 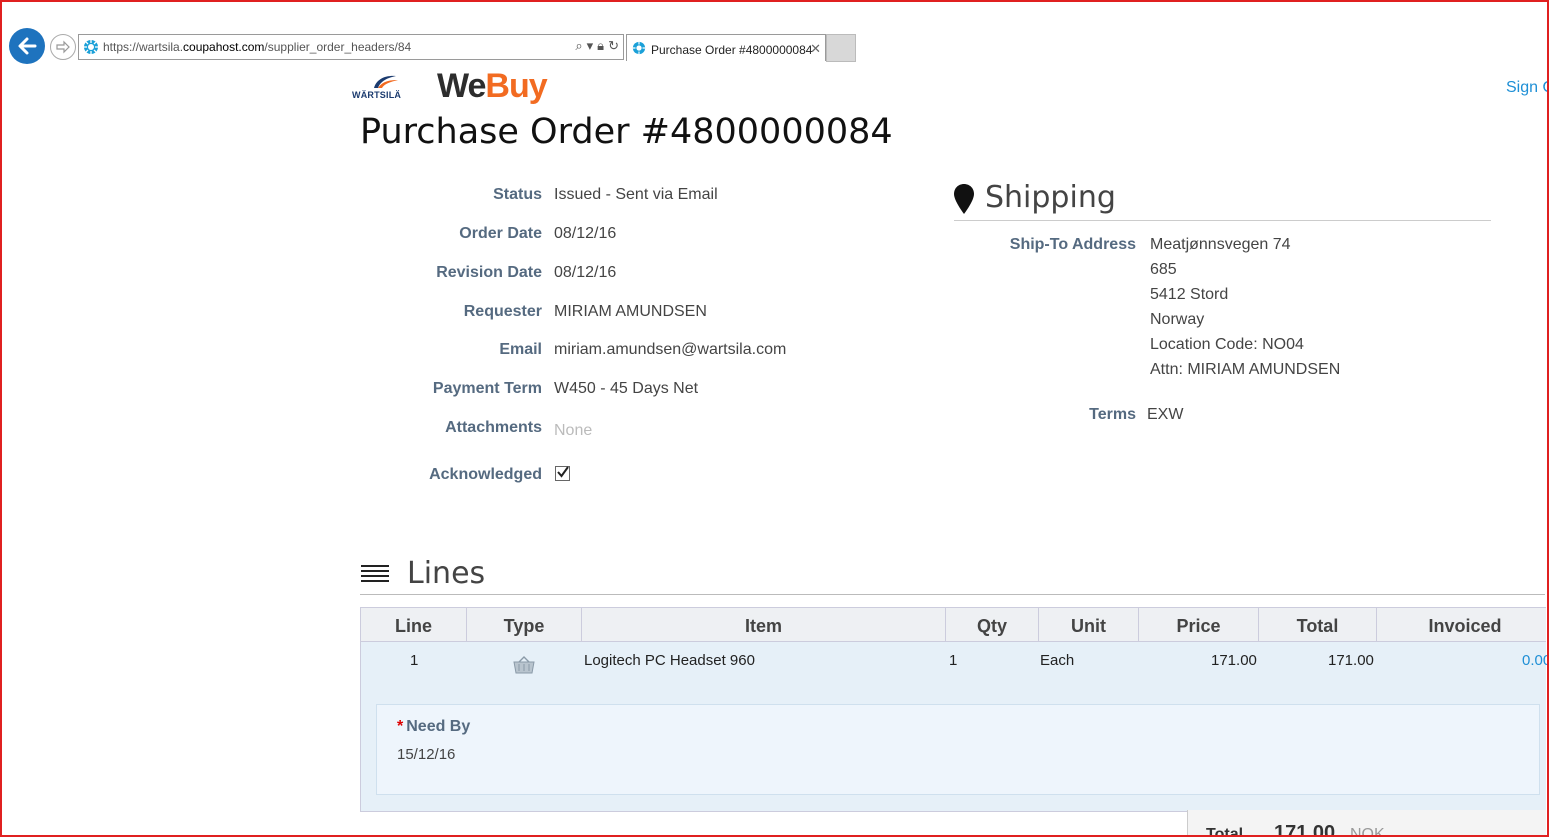 I want to click on address-line: Attn: MIRIAM AMUNDSEN, so click(x=1245, y=369).